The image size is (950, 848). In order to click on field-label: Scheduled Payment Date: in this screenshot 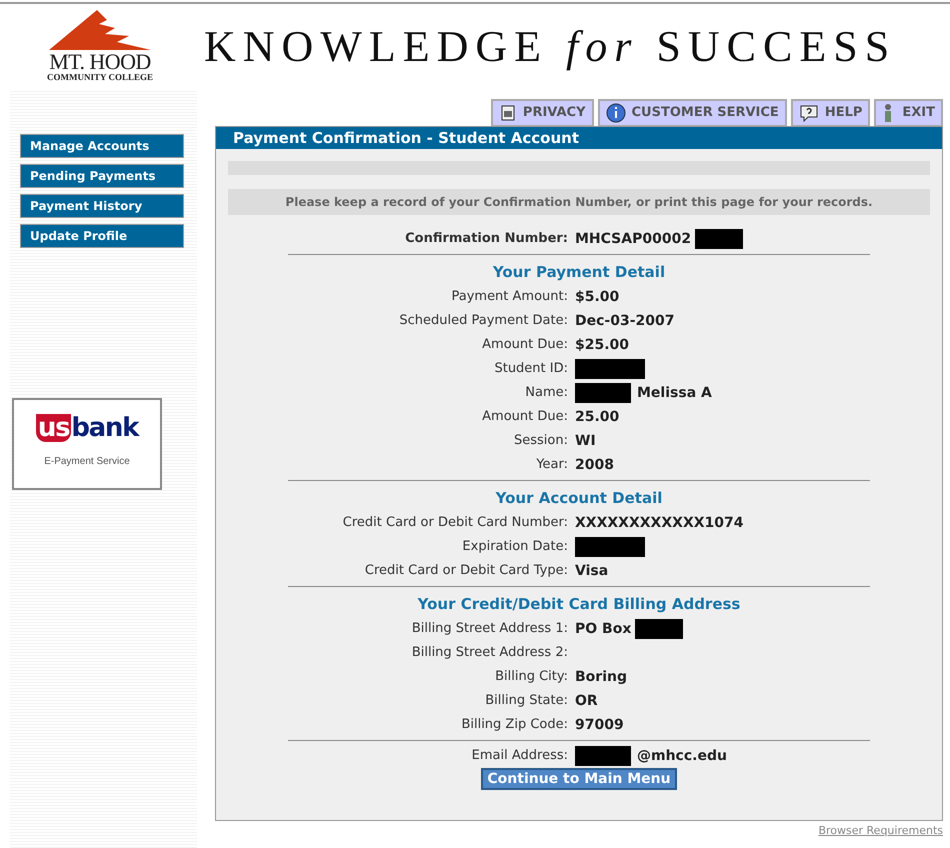, I will do `click(483, 321)`.